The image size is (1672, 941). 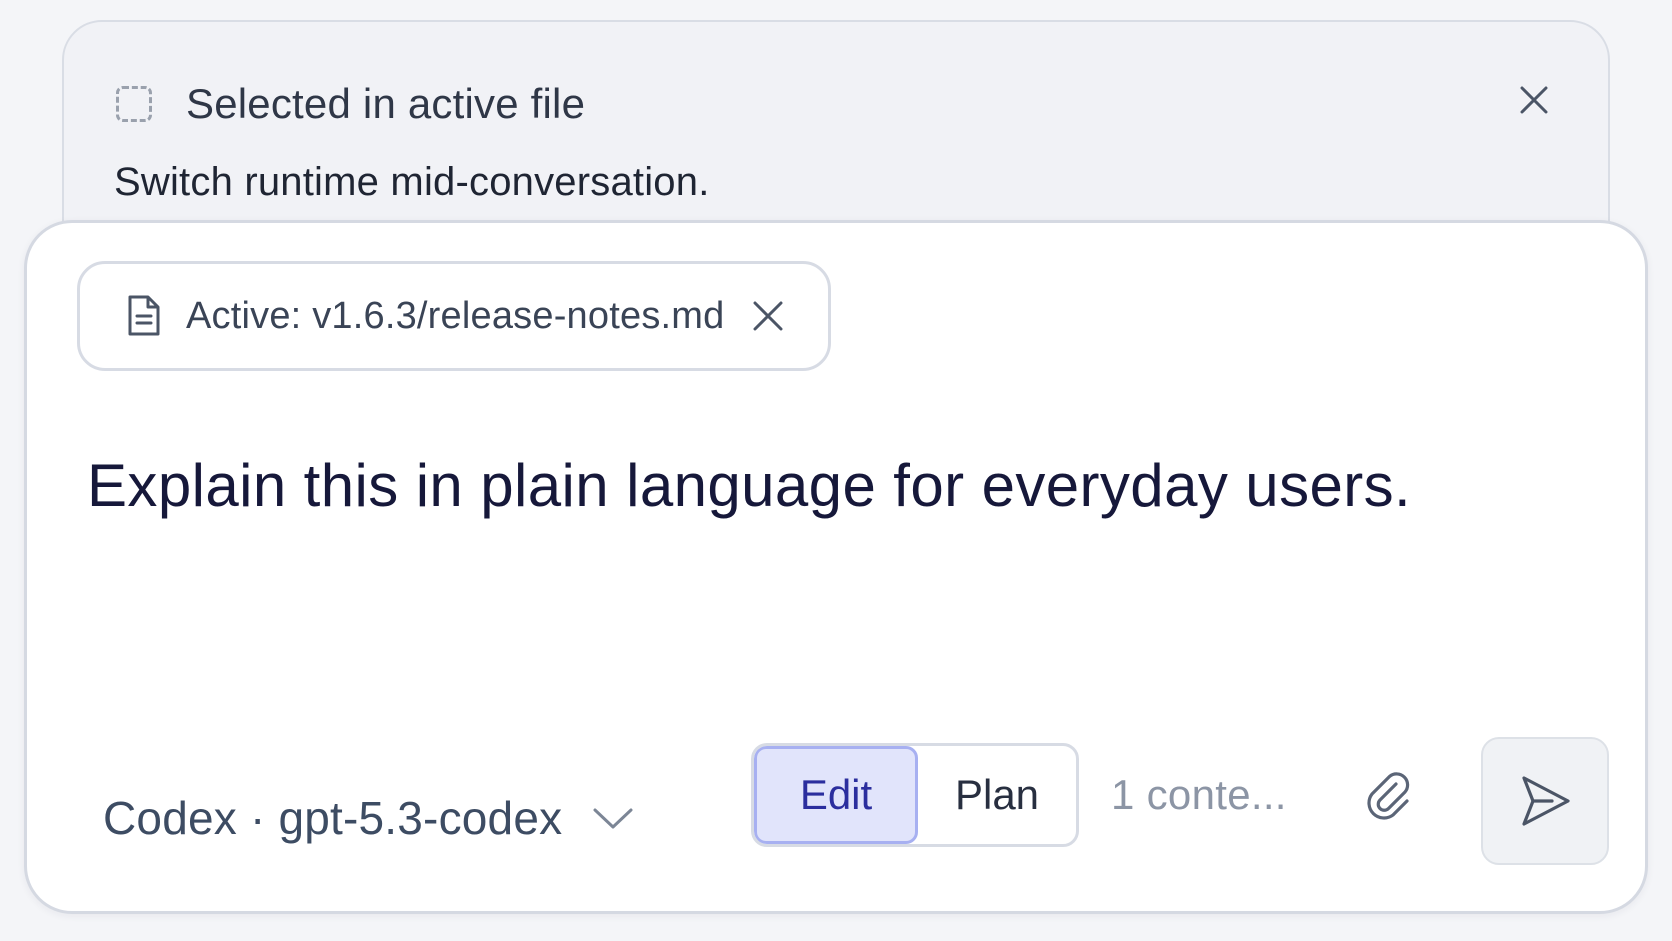 I want to click on context-close-button, so click(x=1534, y=100).